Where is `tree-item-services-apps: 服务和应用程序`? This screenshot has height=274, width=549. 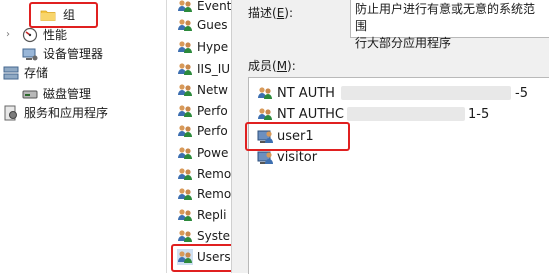
tree-item-services-apps: 服务和应用程序 is located at coordinates (83, 113).